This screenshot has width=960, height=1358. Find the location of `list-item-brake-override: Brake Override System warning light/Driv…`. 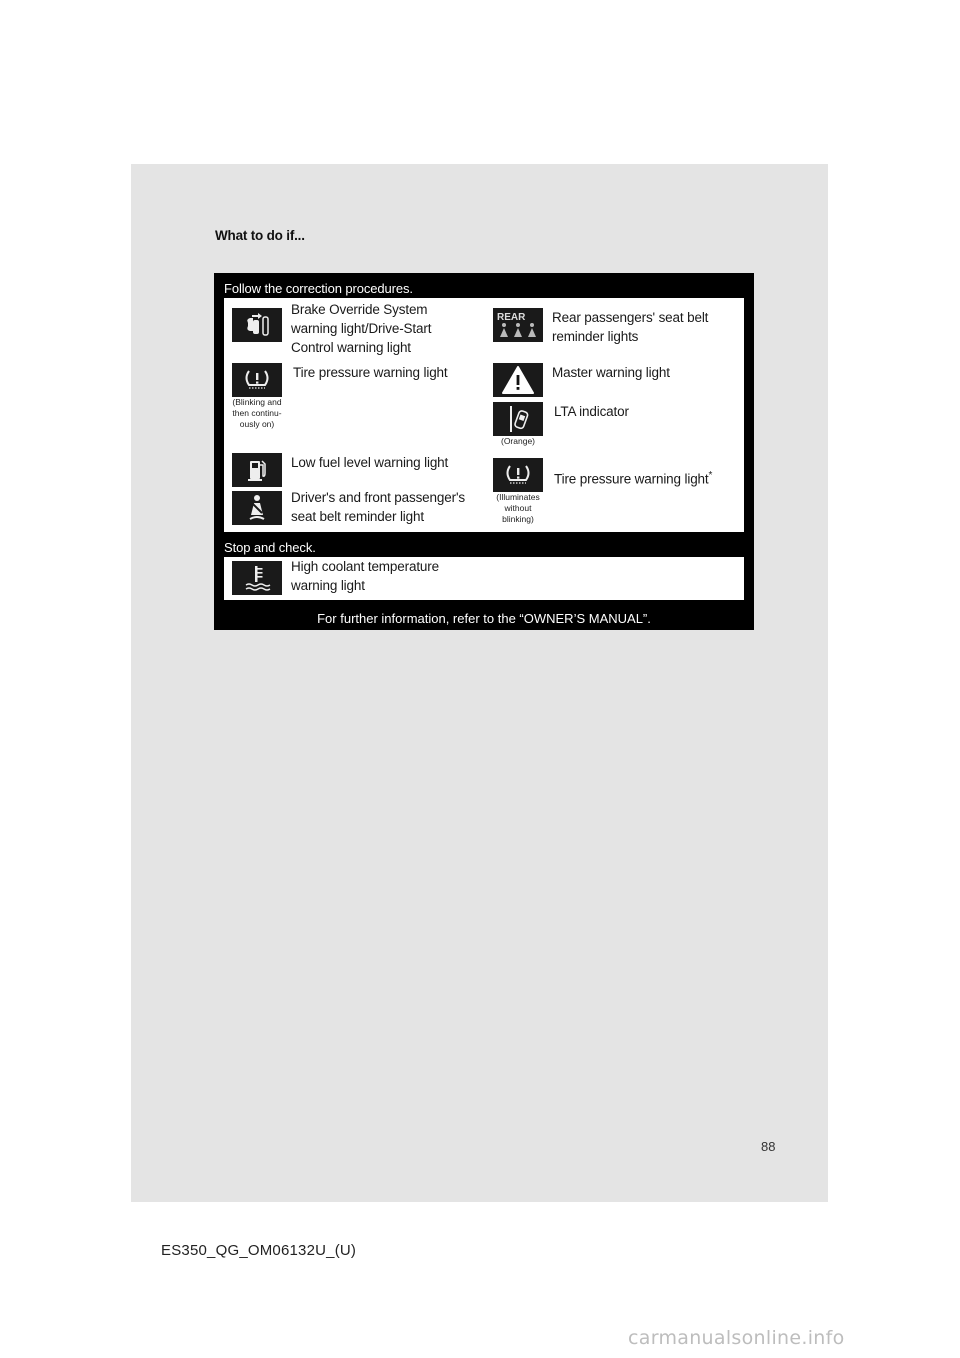

list-item-brake-override: Brake Override System warning light/Driv… is located at coordinates (351, 329).